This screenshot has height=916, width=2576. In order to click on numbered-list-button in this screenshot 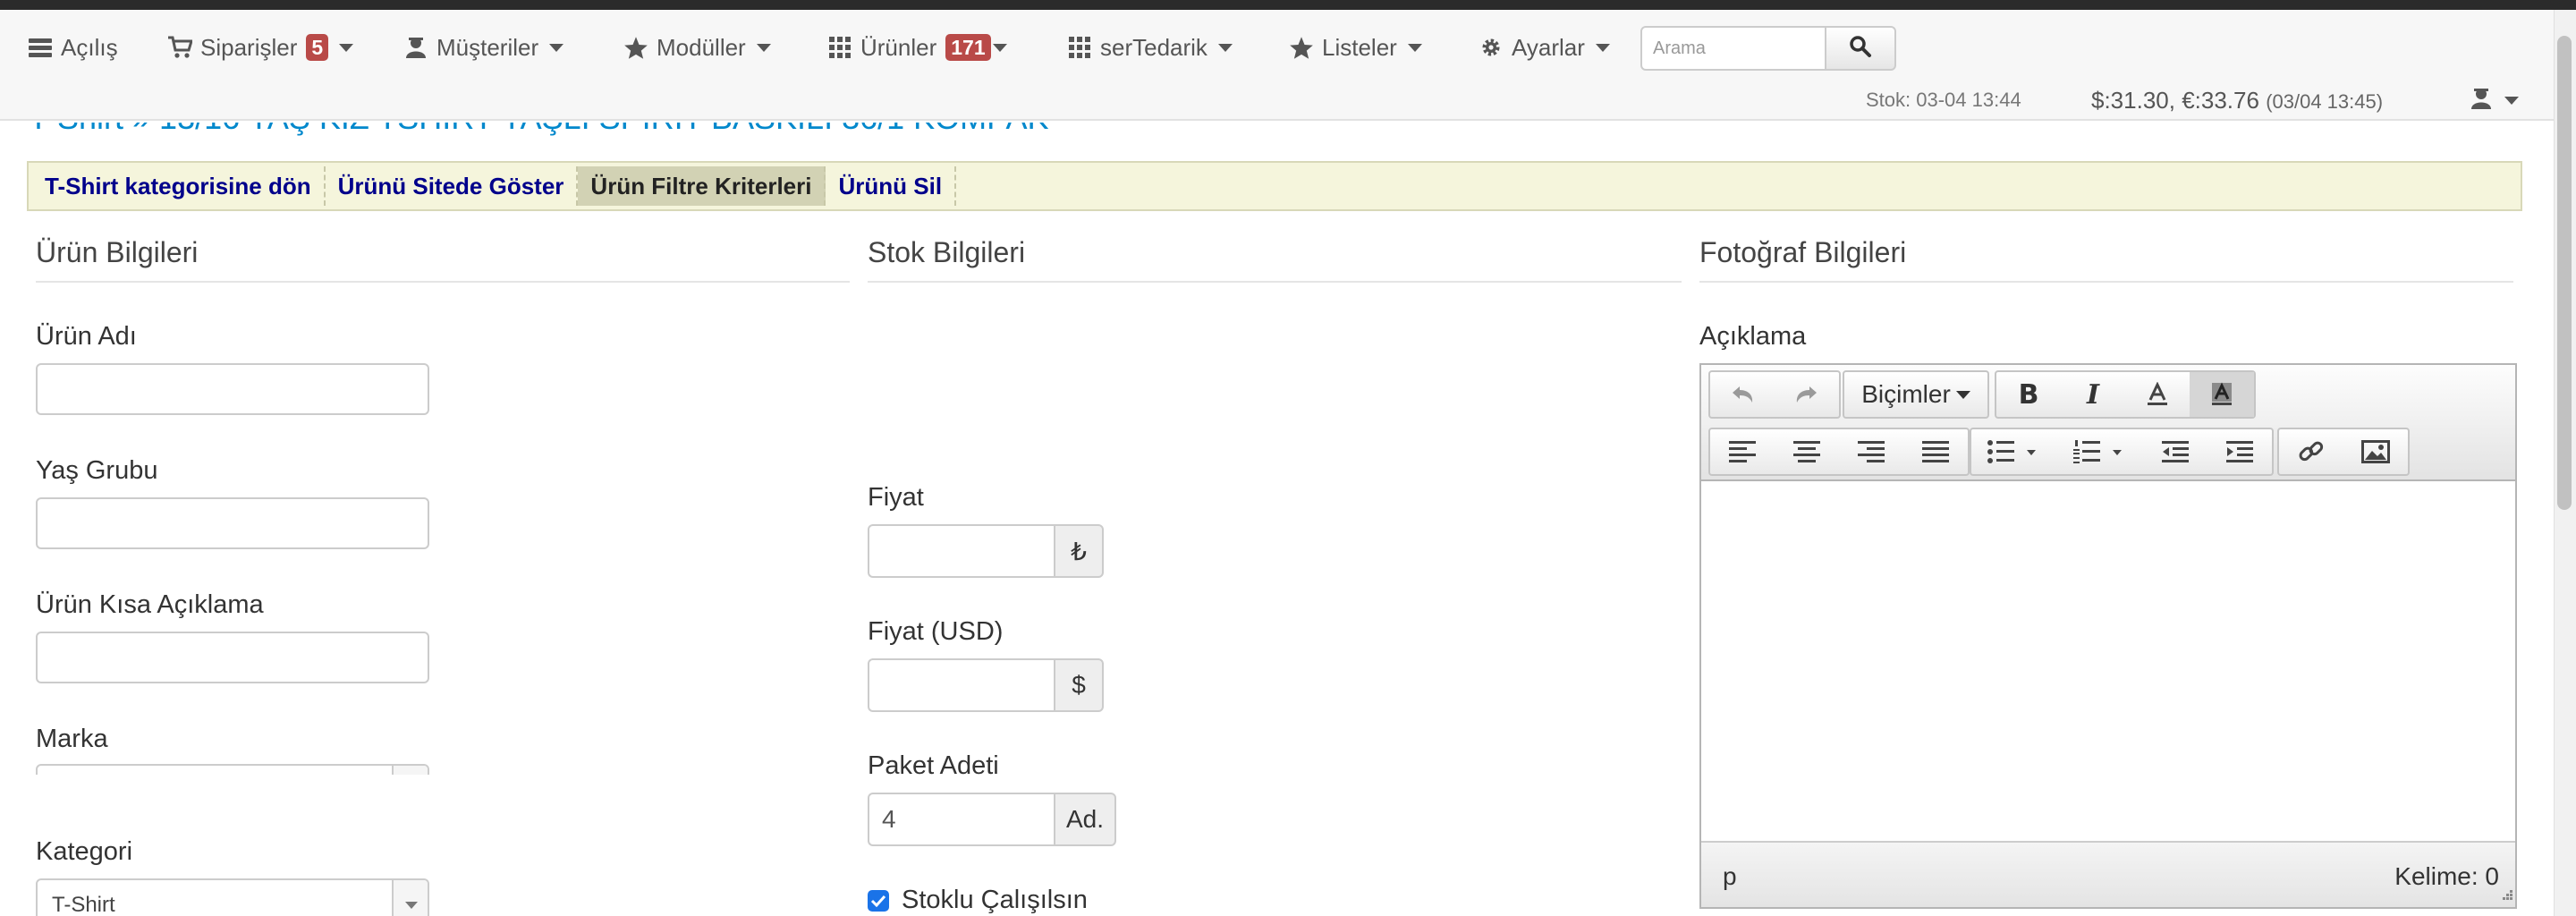, I will do `click(2100, 451)`.